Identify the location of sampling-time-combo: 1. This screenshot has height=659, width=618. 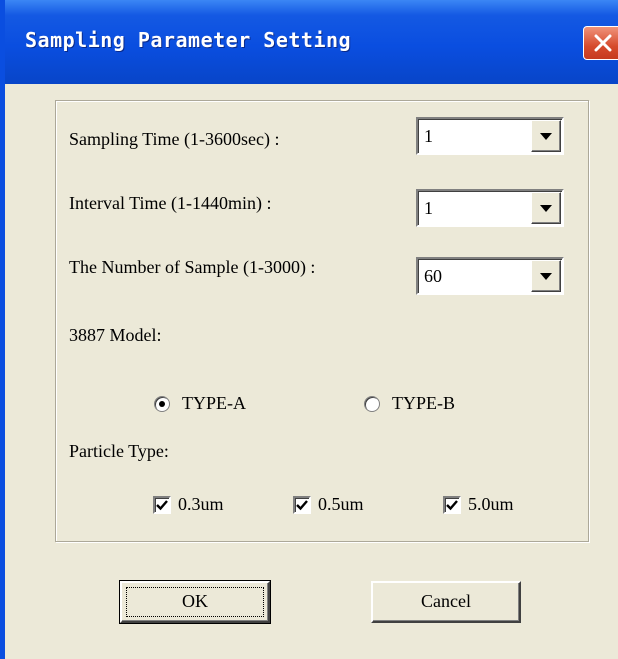
(490, 136).